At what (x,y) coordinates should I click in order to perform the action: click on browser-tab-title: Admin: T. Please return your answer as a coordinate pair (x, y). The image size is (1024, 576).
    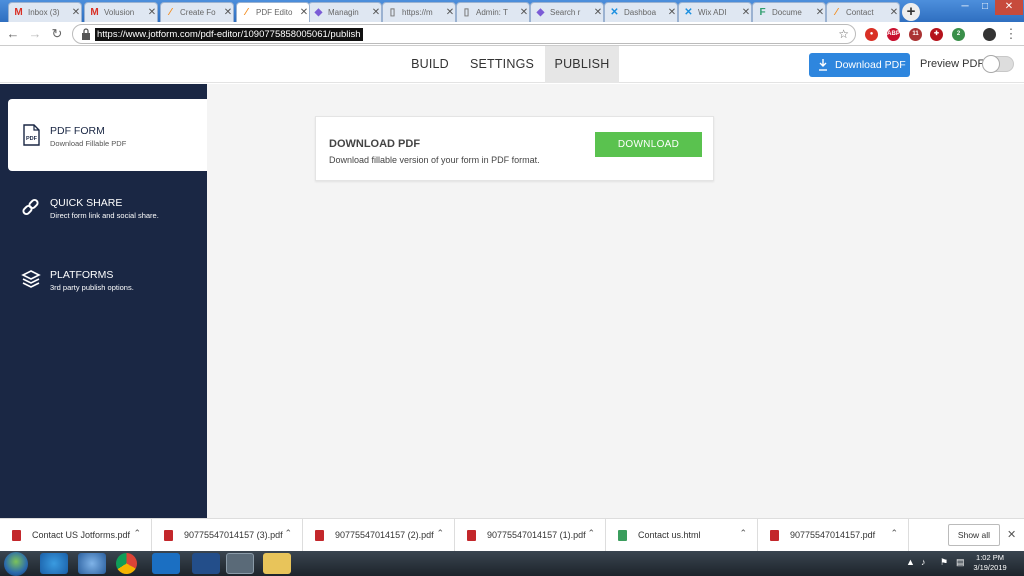
    Looking at the image, I should click on (492, 12).